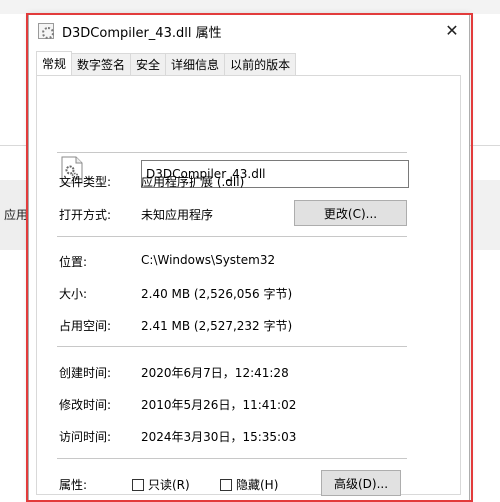  Describe the element at coordinates (217, 326) in the screenshot. I see `size-on-disk-value: 2.41 MB (2,527,232 字节)` at that location.